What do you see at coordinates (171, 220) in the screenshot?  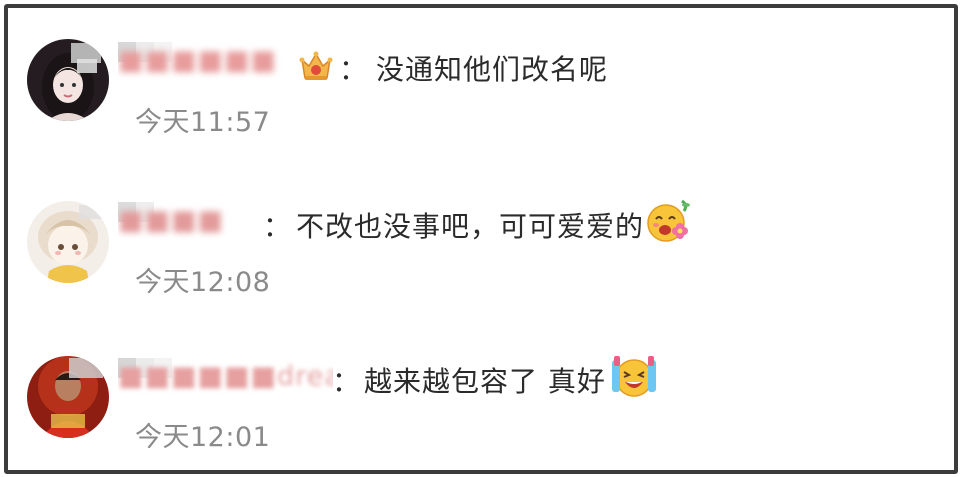 I see `username: ■■■■` at bounding box center [171, 220].